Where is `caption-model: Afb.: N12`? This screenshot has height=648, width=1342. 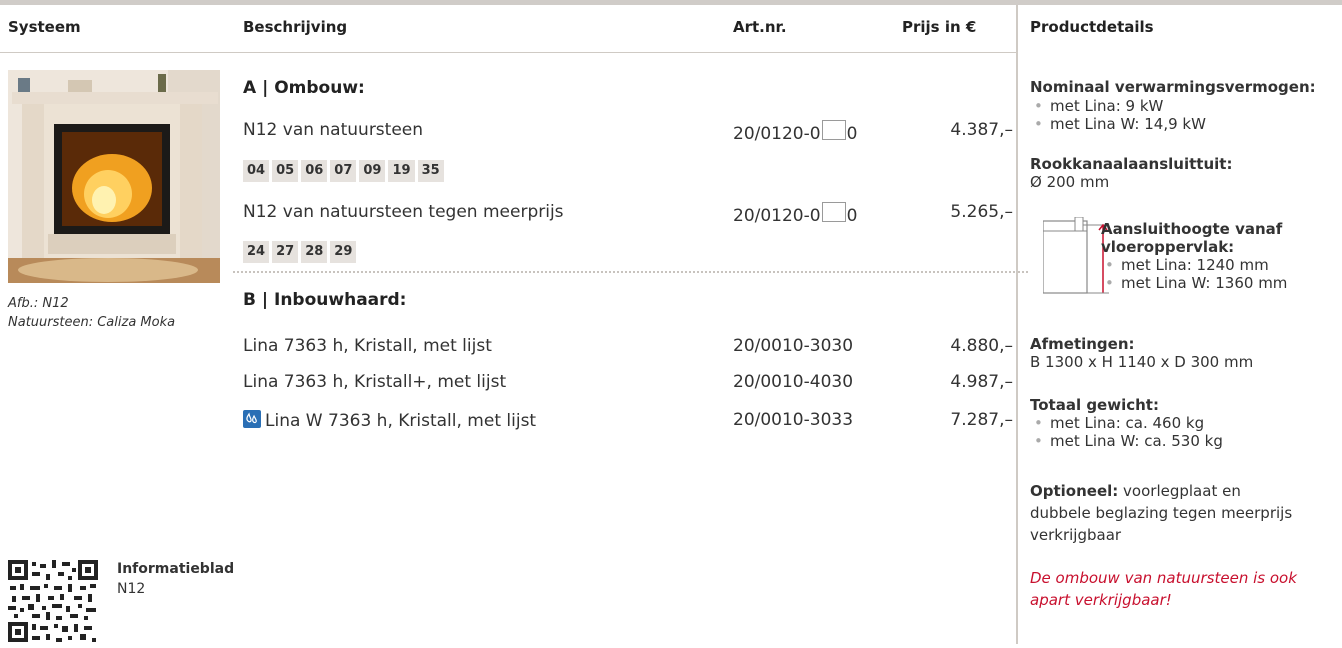
caption-model: Afb.: N12 is located at coordinates (38, 303).